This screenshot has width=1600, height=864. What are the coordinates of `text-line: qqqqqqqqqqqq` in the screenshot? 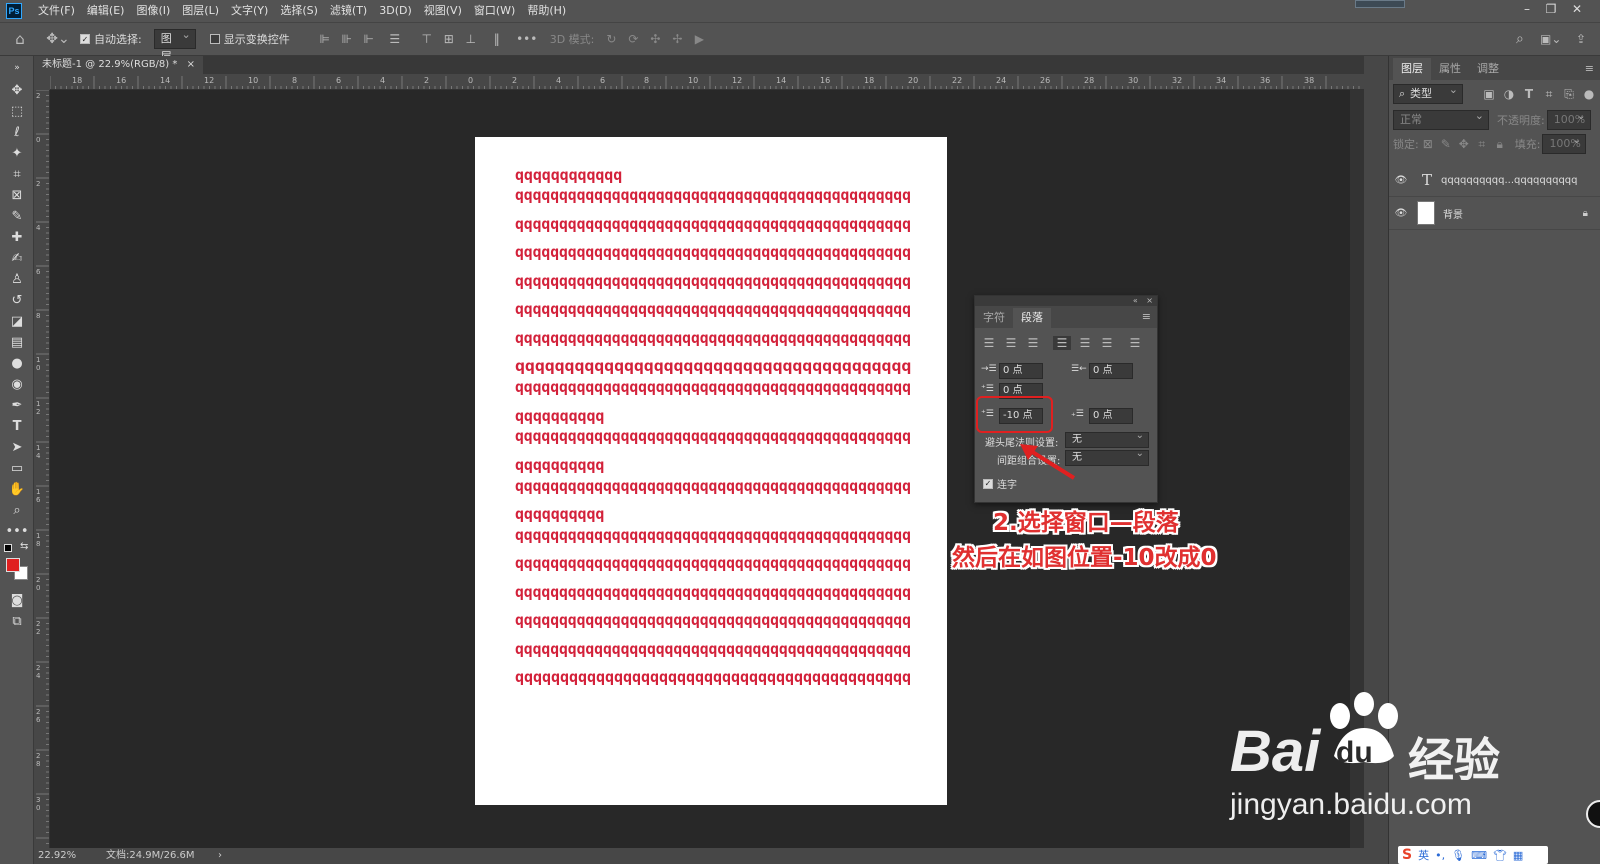 It's located at (568, 175).